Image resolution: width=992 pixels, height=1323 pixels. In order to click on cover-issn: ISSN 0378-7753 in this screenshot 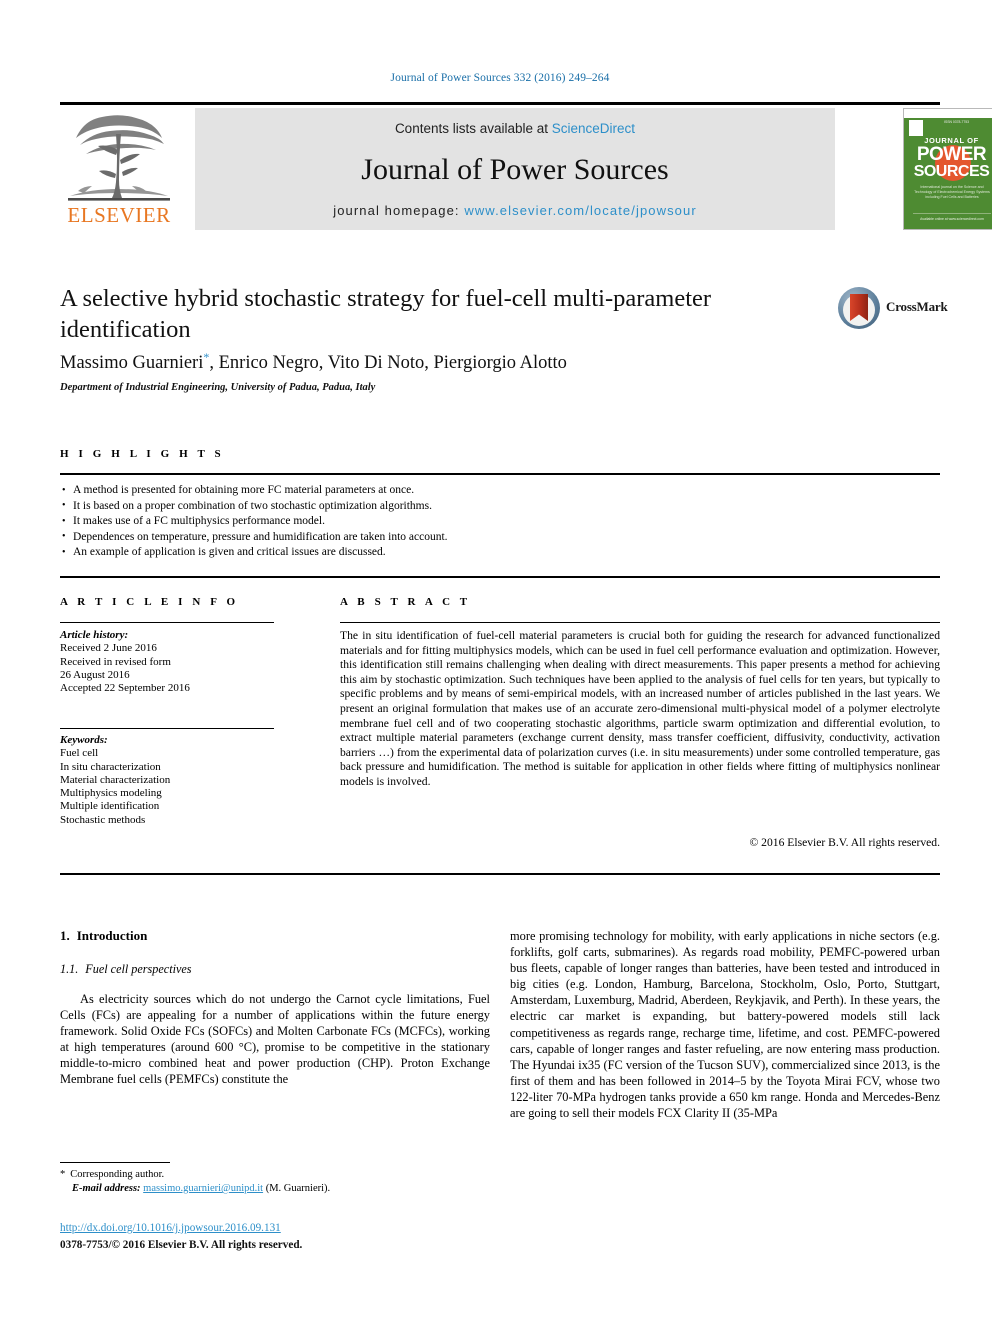, I will do `click(957, 122)`.